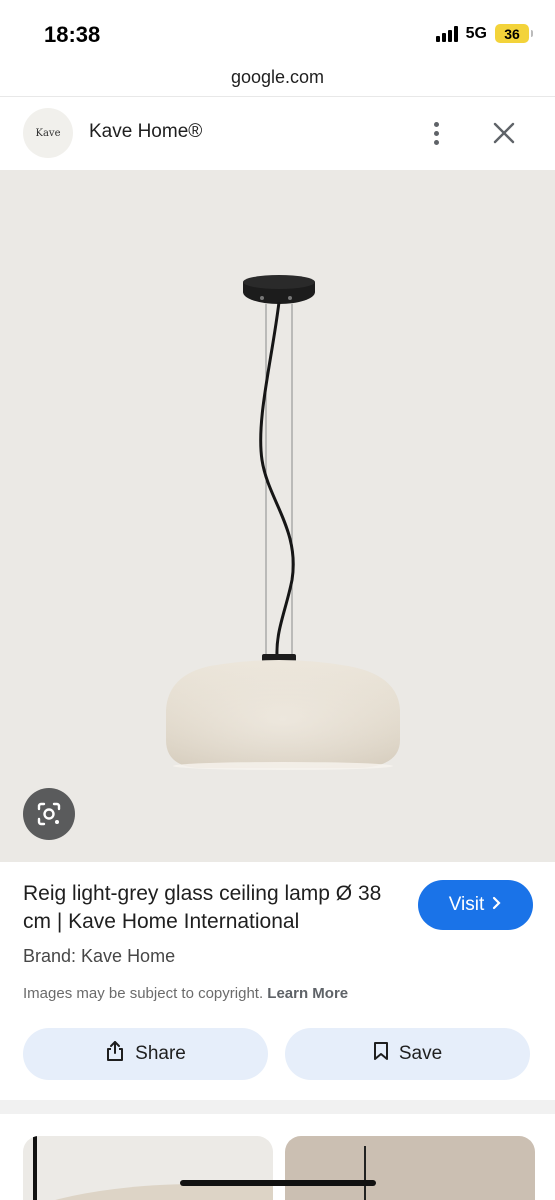 The height and width of the screenshot is (1200, 555). I want to click on battery-icon: 36, so click(514, 33).